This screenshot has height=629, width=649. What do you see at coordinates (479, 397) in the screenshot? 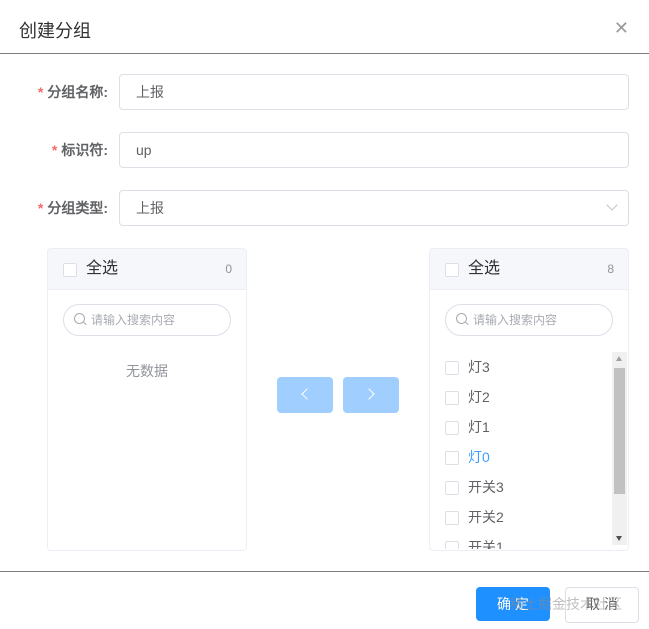
I see `item-label: 灯2` at bounding box center [479, 397].